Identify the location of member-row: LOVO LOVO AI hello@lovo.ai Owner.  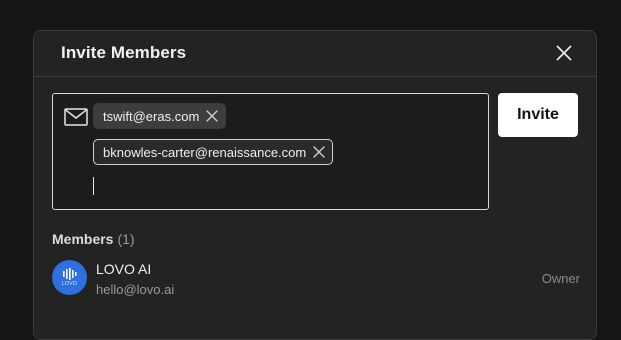
(316, 279).